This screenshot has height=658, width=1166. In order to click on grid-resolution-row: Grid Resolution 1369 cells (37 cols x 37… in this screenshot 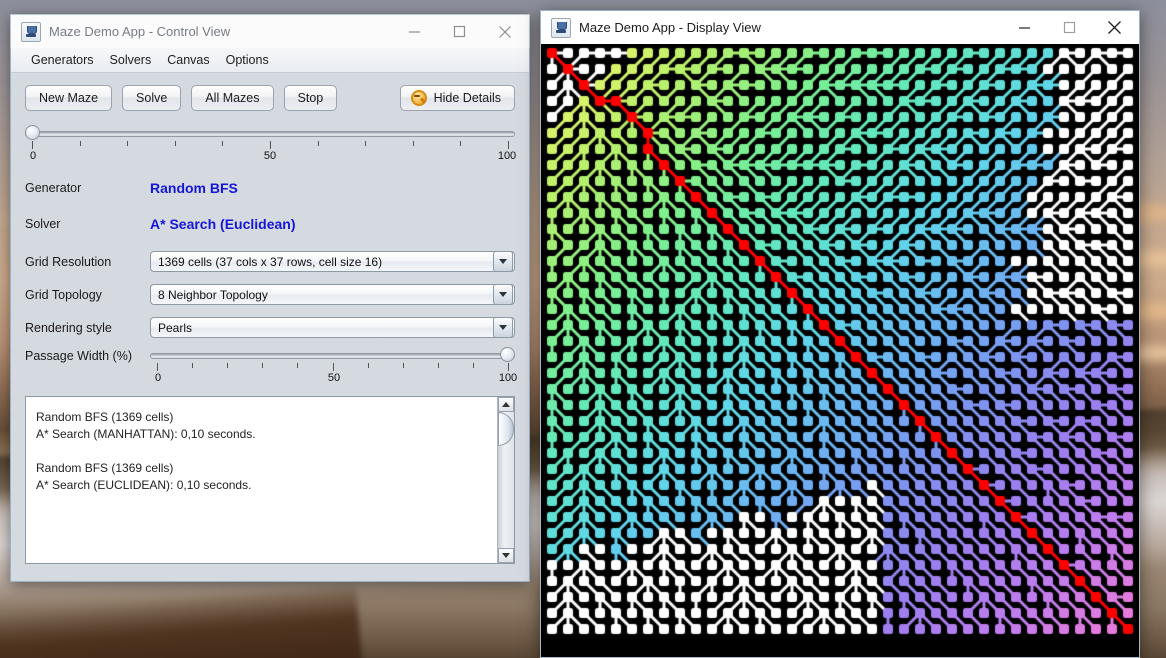, I will do `click(270, 261)`.